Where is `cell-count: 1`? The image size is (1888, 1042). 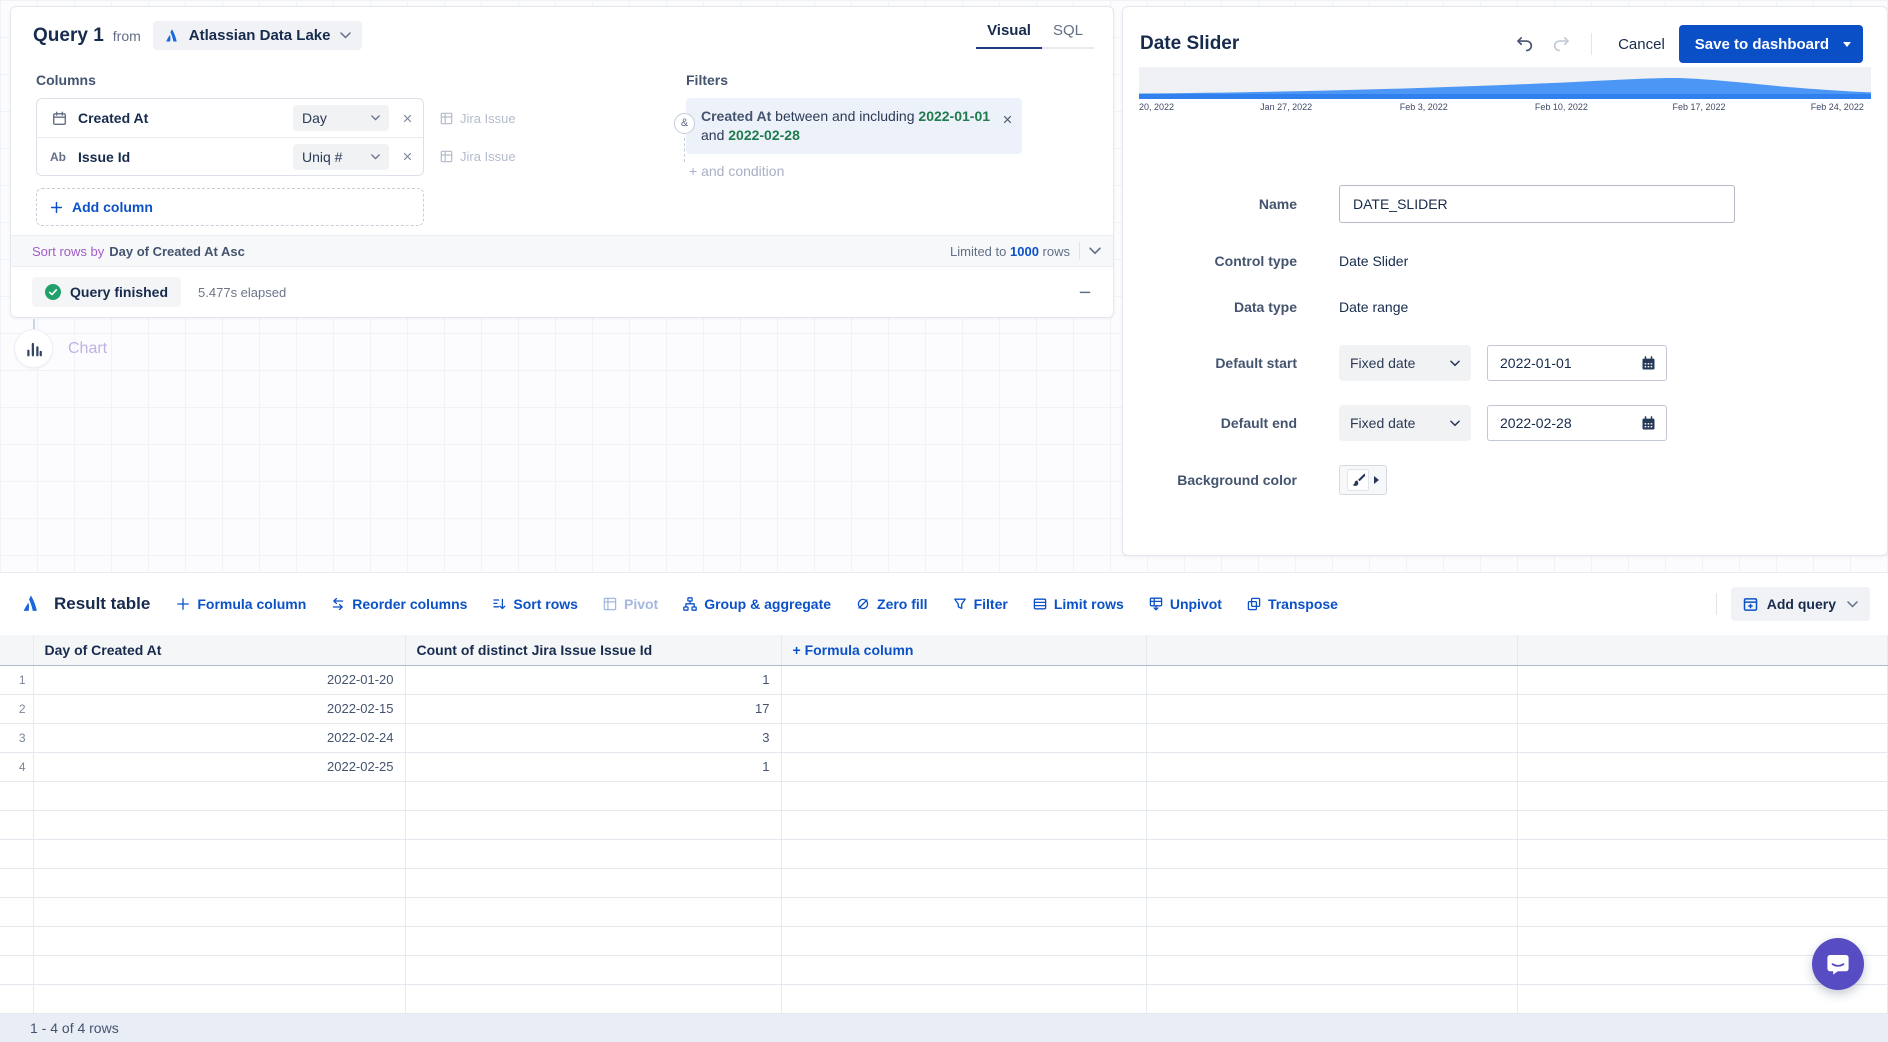
cell-count: 1 is located at coordinates (593, 767).